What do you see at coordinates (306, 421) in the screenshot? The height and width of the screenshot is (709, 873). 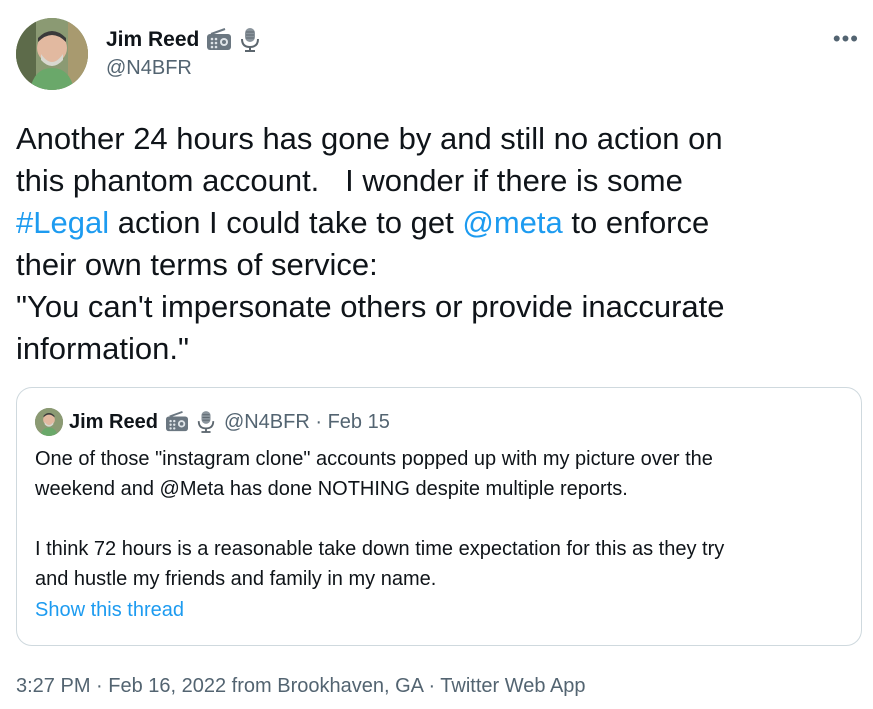 I see `quote-meta: @N4BFR · Feb 15` at bounding box center [306, 421].